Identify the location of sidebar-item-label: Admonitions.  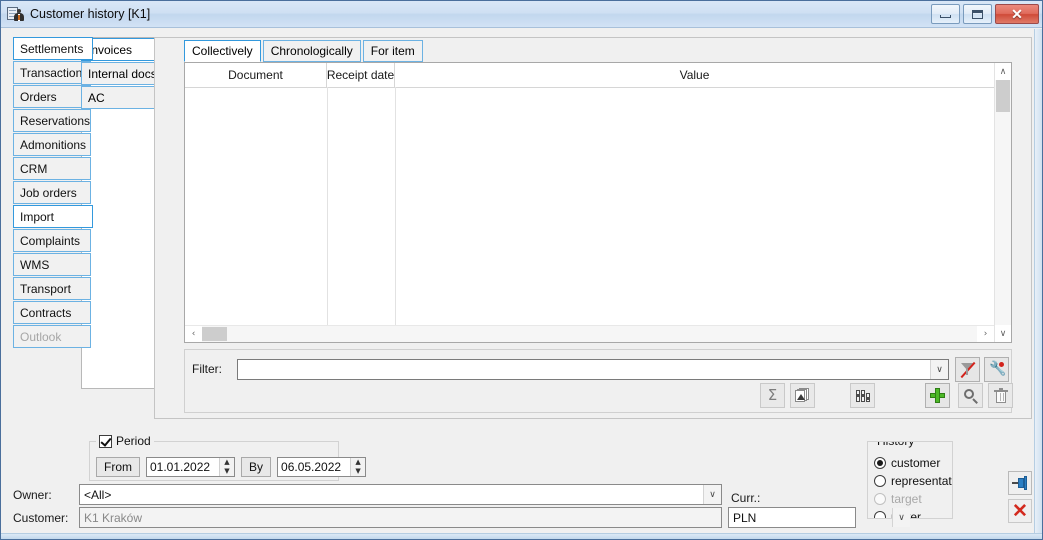
(53, 144).